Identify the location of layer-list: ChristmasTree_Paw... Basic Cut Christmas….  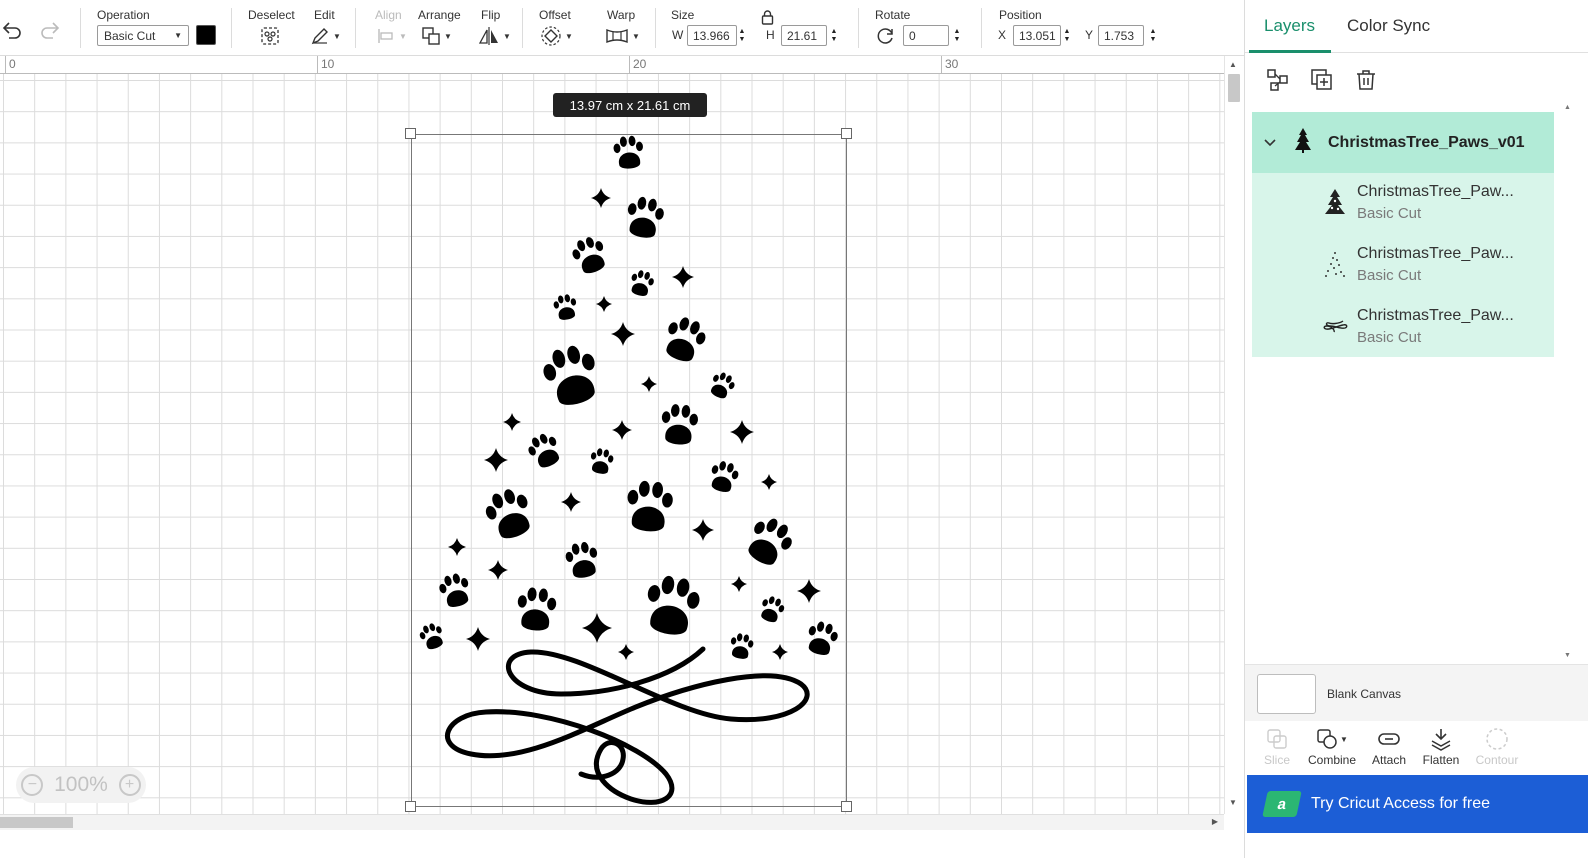
(1403, 265).